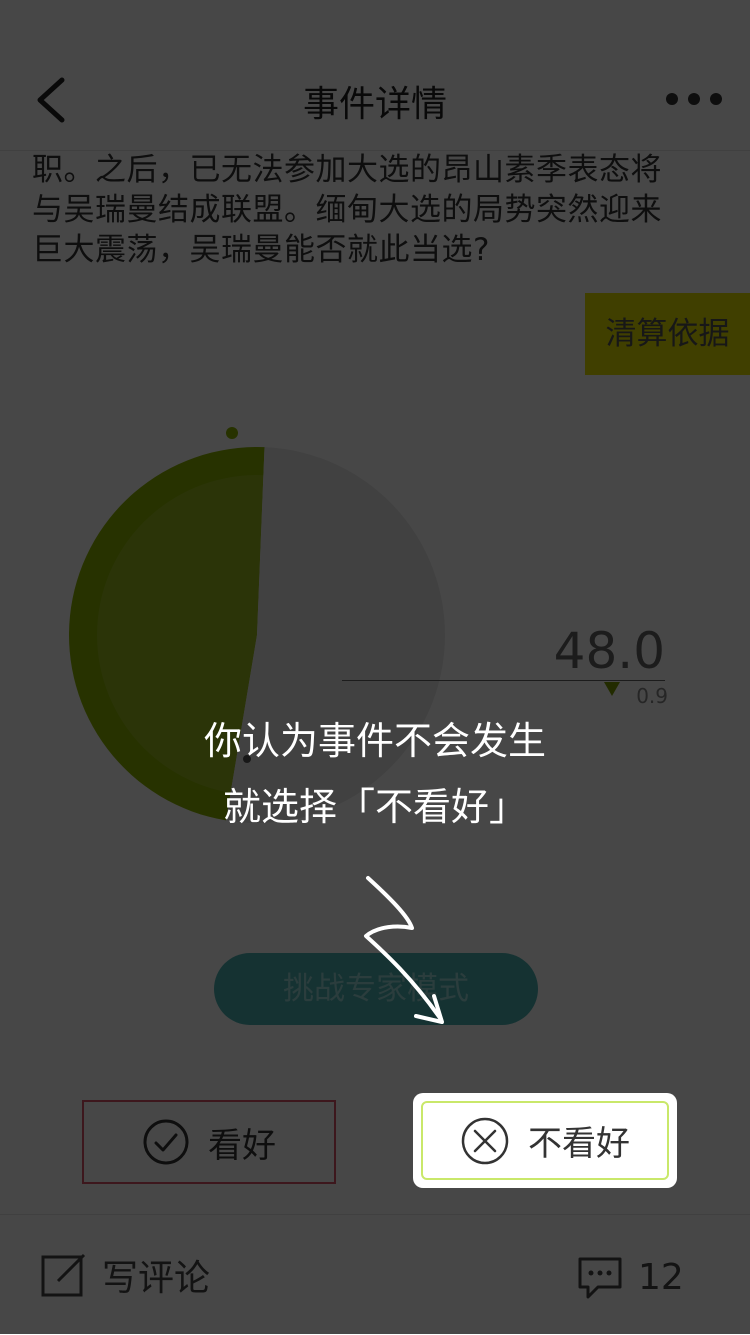  I want to click on bullish-button: 看好, so click(209, 1142).